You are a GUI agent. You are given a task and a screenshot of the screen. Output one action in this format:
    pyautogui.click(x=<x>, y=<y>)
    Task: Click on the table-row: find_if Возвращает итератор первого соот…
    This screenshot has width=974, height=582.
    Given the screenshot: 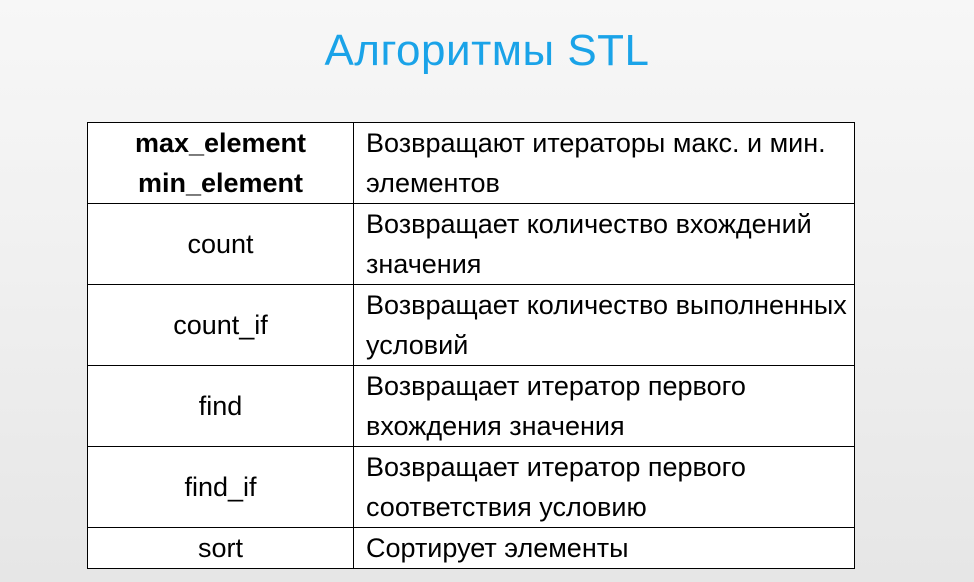 What is the action you would take?
    pyautogui.click(x=471, y=487)
    